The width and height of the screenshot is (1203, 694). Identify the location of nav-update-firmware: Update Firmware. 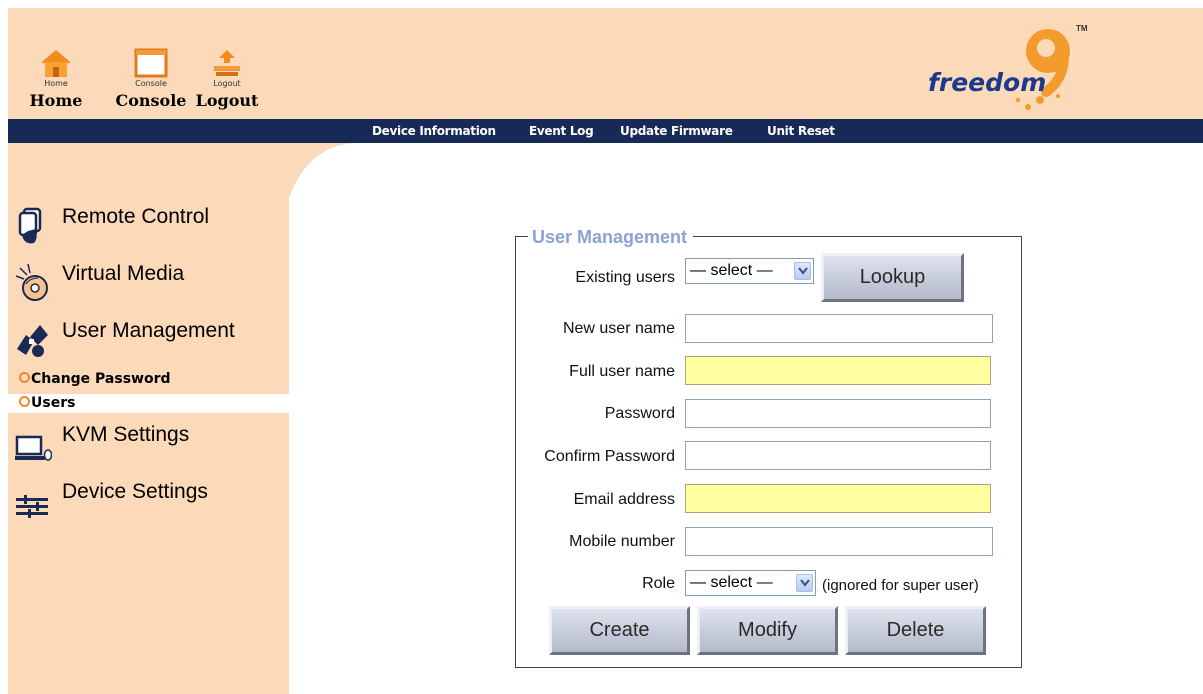
(676, 131).